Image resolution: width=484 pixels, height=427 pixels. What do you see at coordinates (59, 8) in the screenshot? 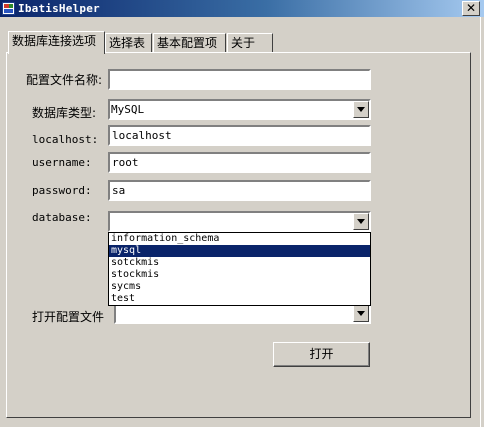
I see `window-title: IbatisHelper` at bounding box center [59, 8].